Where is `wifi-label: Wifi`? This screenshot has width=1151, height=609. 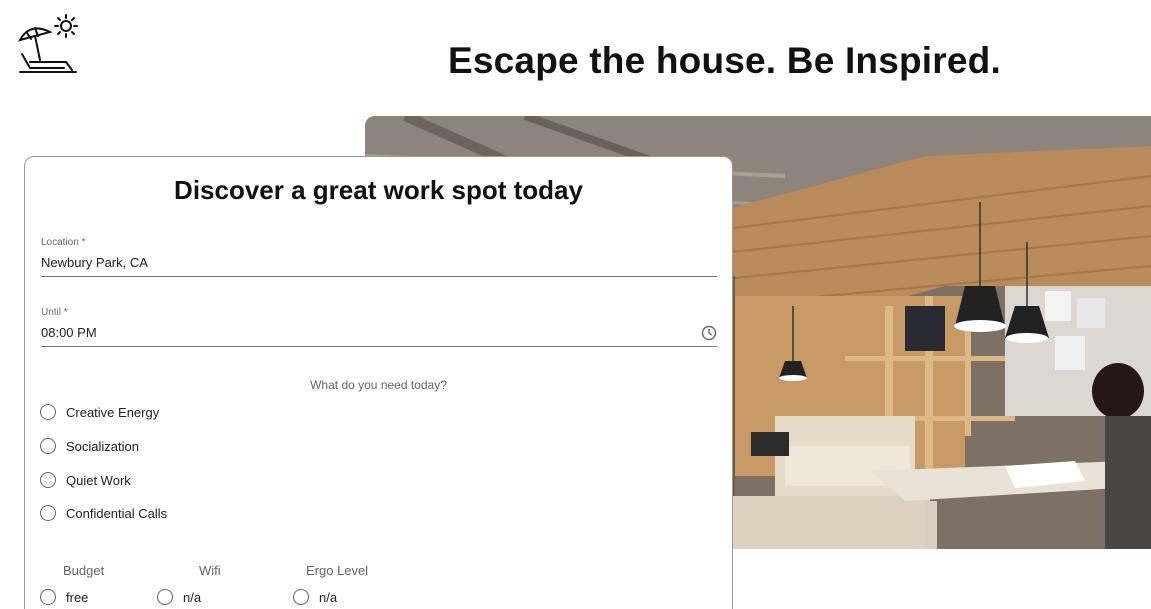
wifi-label: Wifi is located at coordinates (210, 570).